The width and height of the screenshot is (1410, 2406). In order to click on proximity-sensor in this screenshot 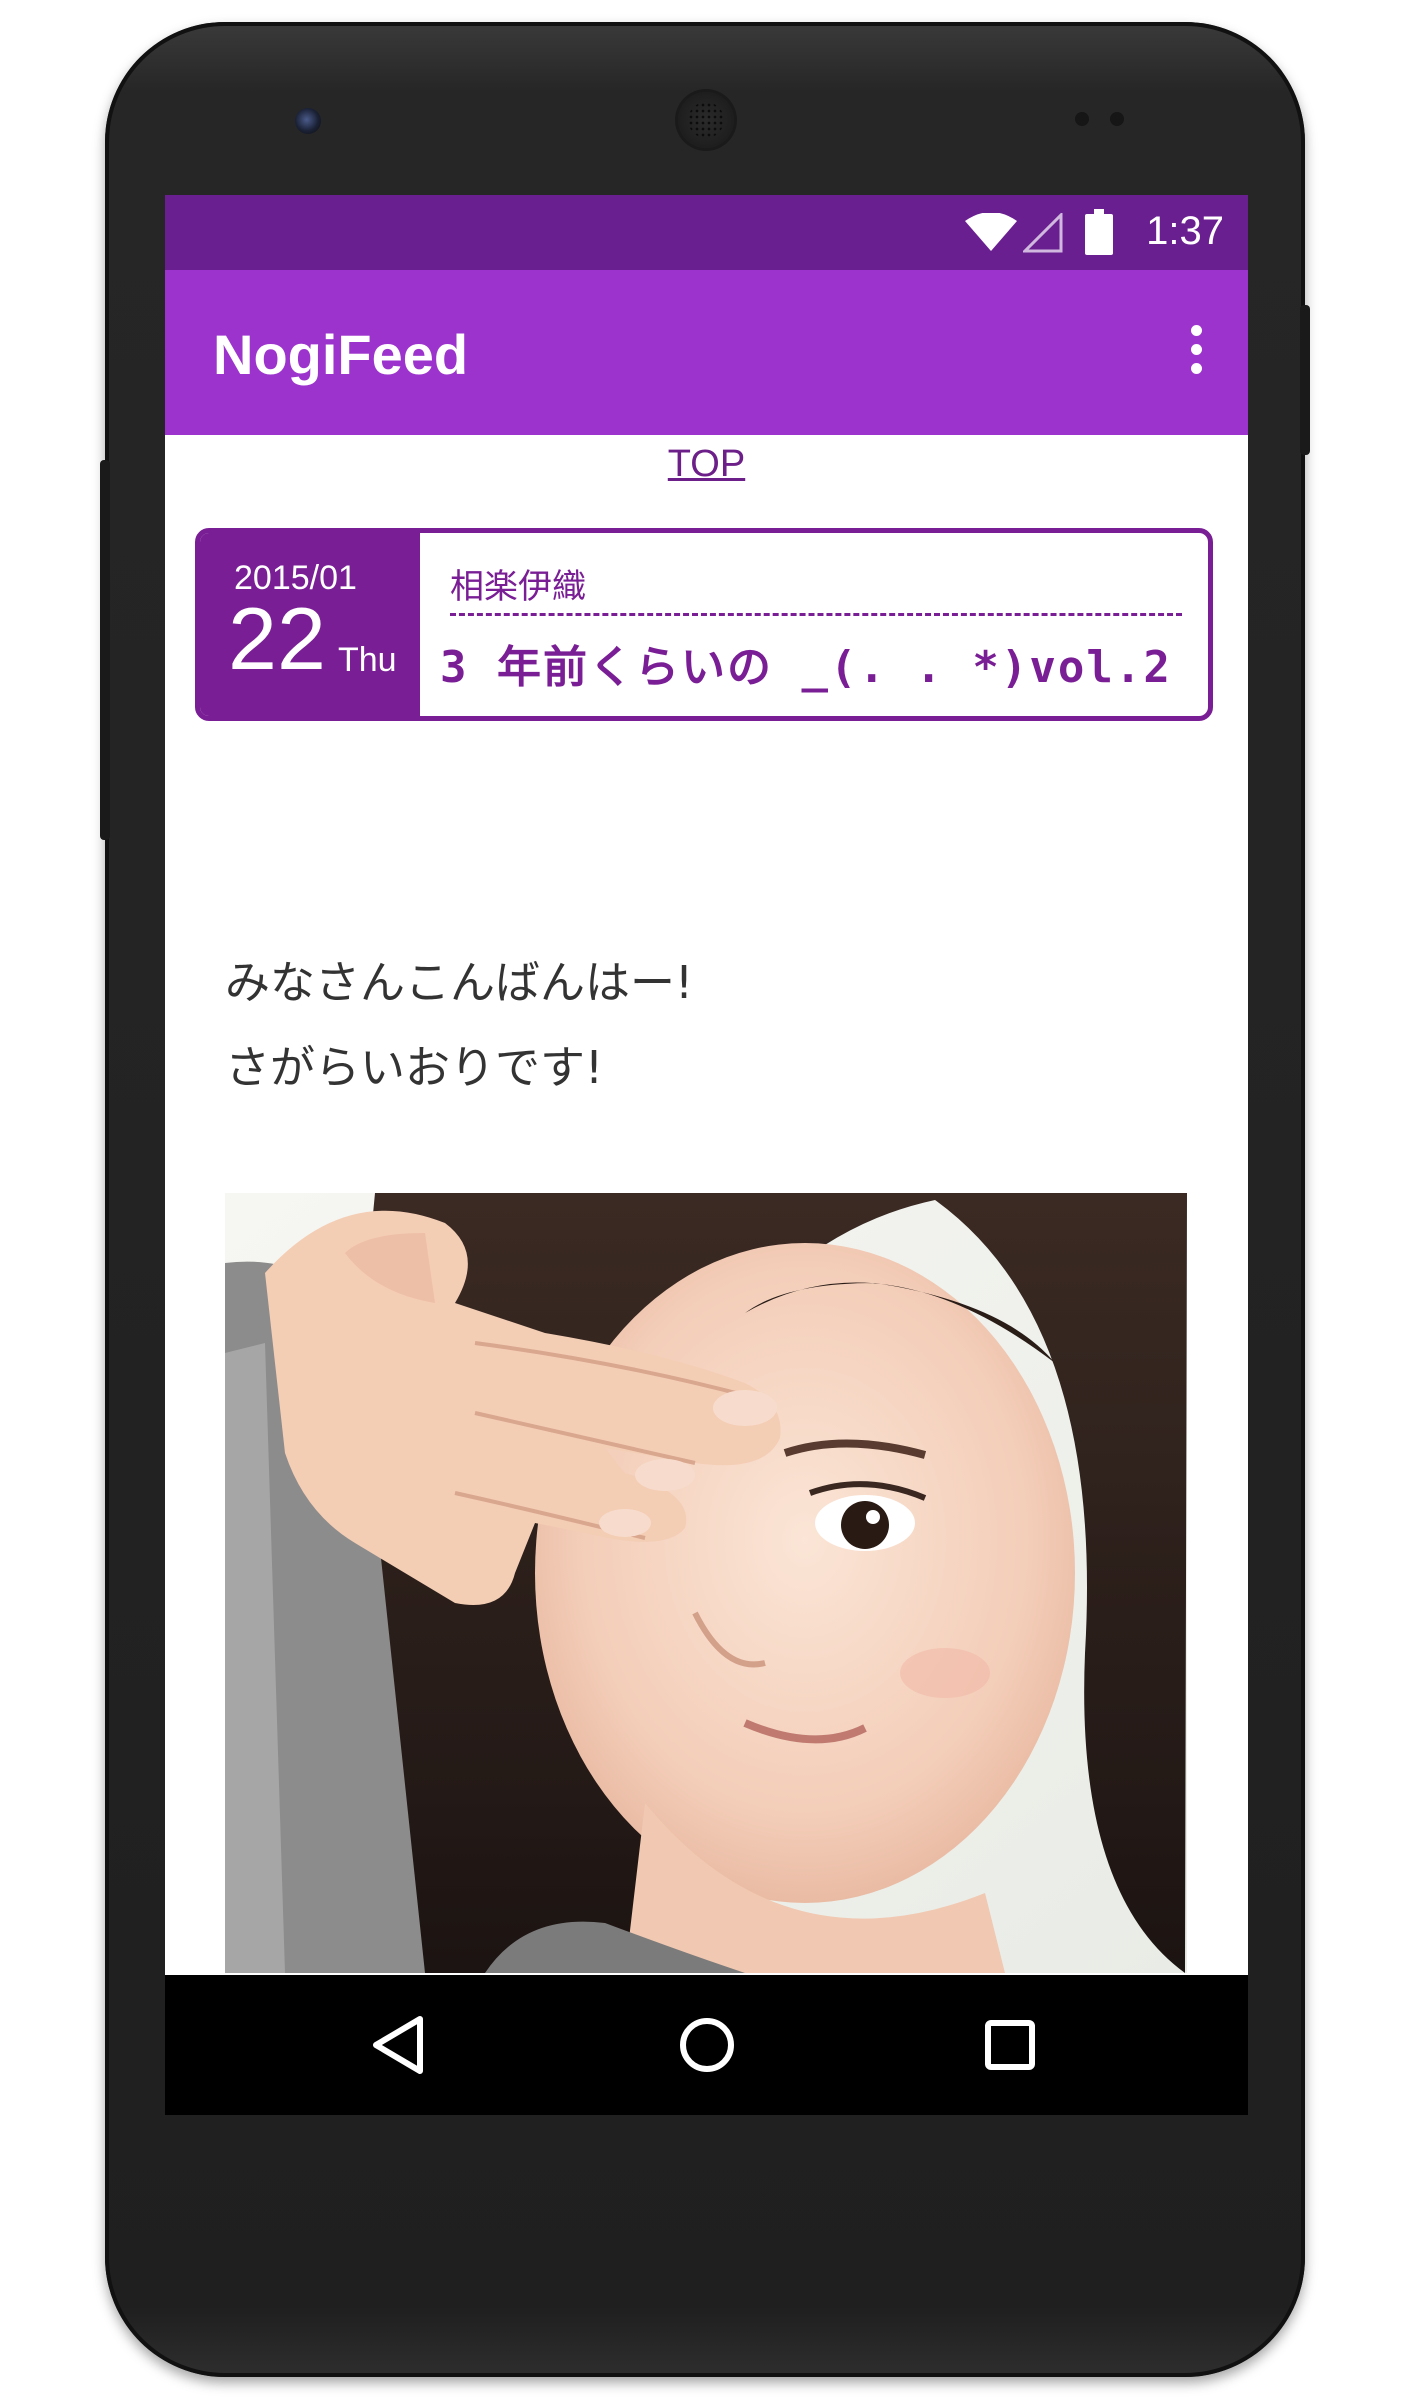, I will do `click(1082, 119)`.